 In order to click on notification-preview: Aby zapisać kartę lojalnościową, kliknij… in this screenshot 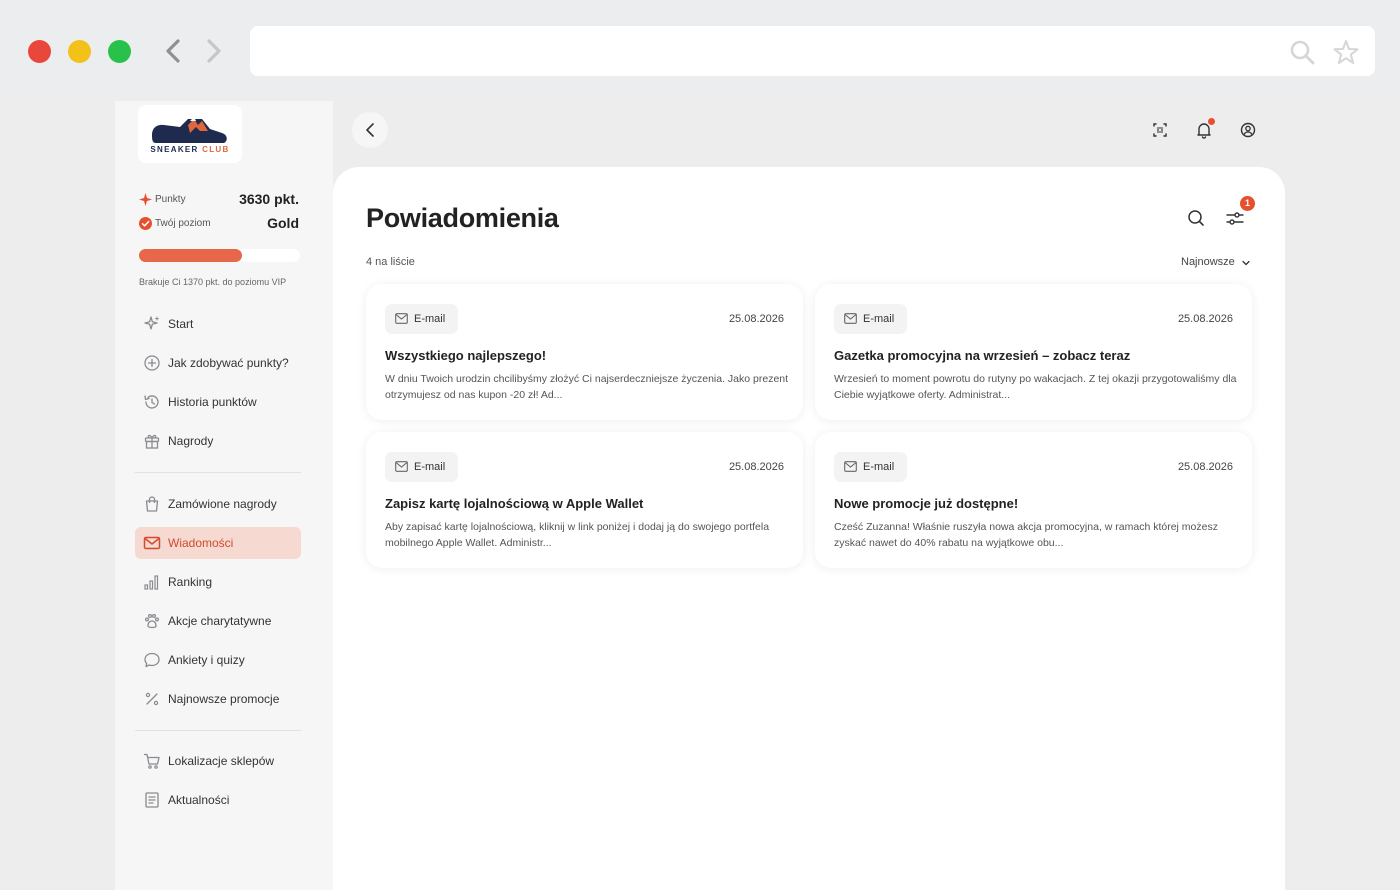, I will do `click(577, 535)`.